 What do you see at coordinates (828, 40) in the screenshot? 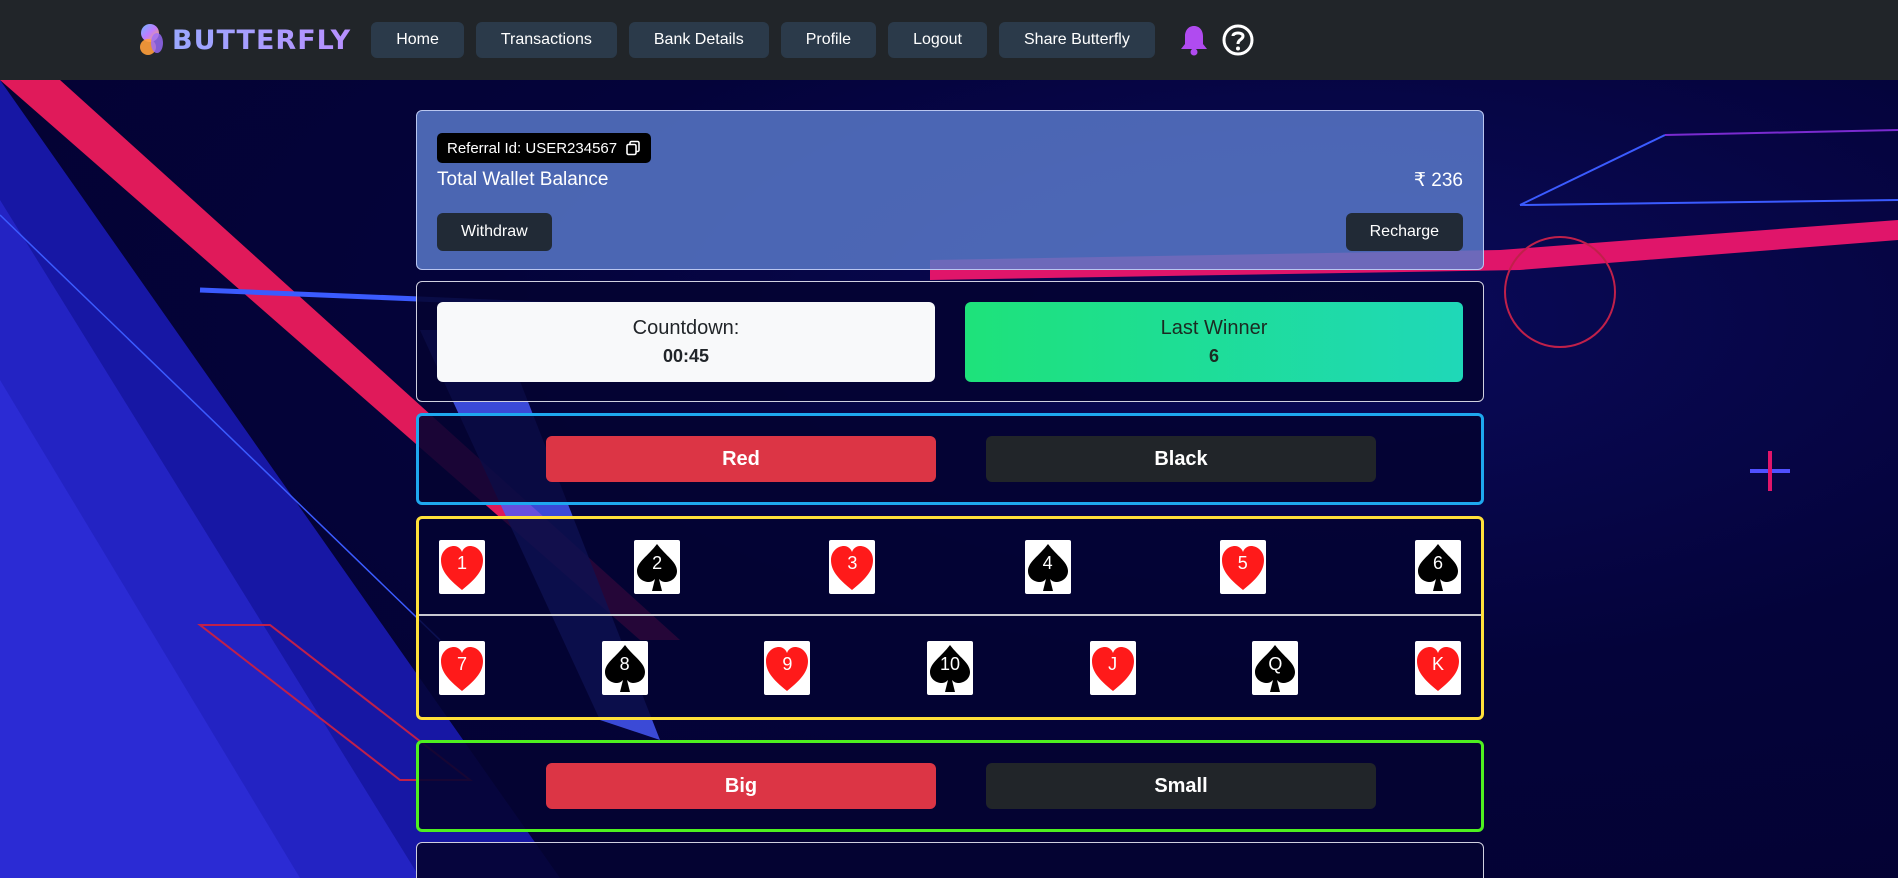
I see `nav-profile-button: Profile` at bounding box center [828, 40].